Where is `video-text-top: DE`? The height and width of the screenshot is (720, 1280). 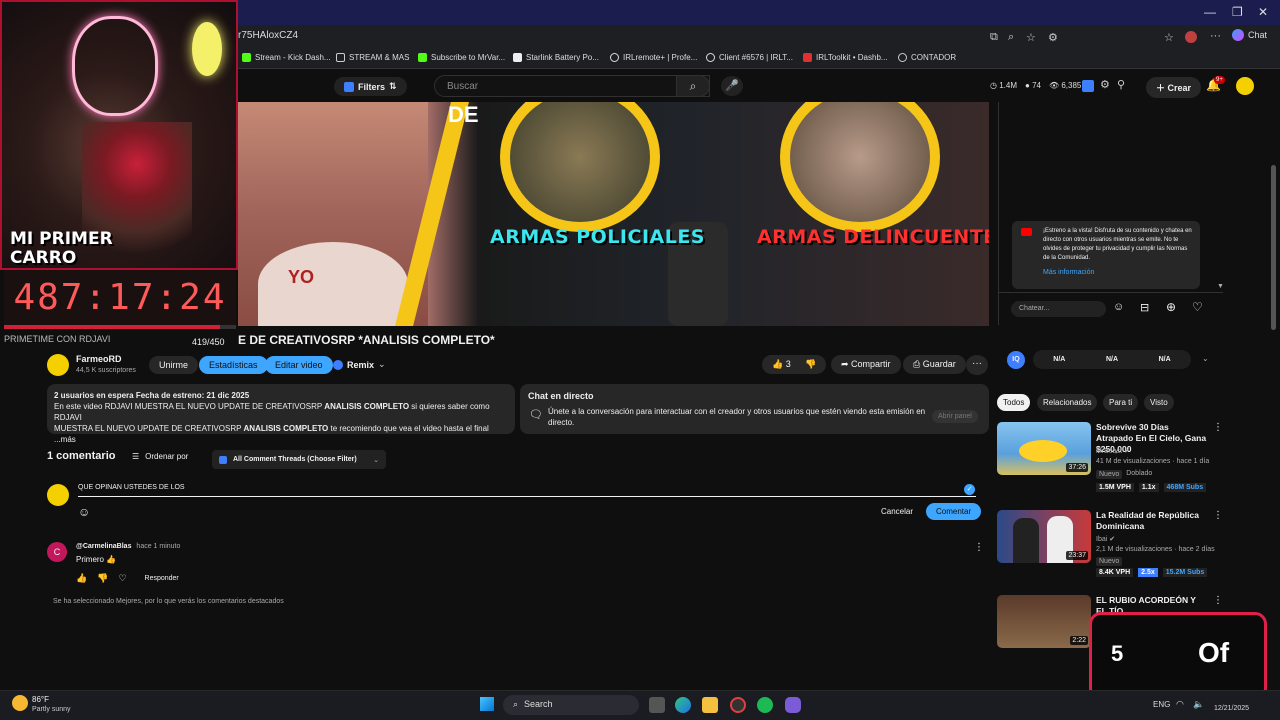 video-text-top: DE is located at coordinates (463, 114).